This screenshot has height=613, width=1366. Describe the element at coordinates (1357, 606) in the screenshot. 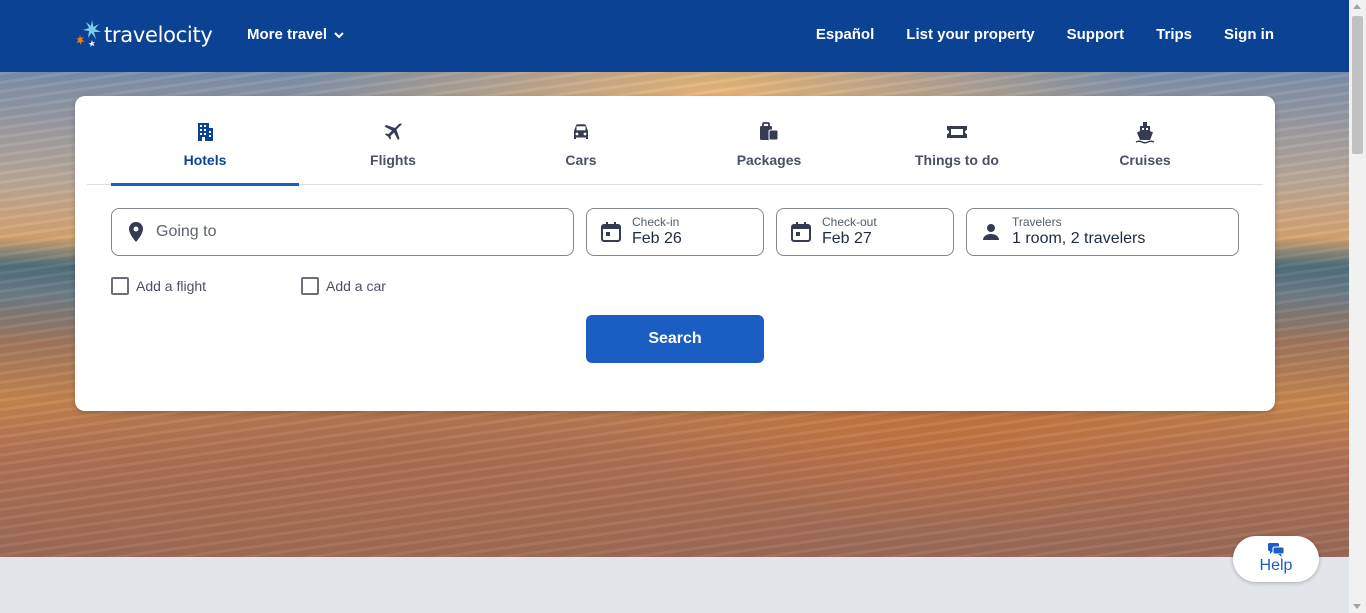

I see `scroll-down-arrow-icon` at that location.